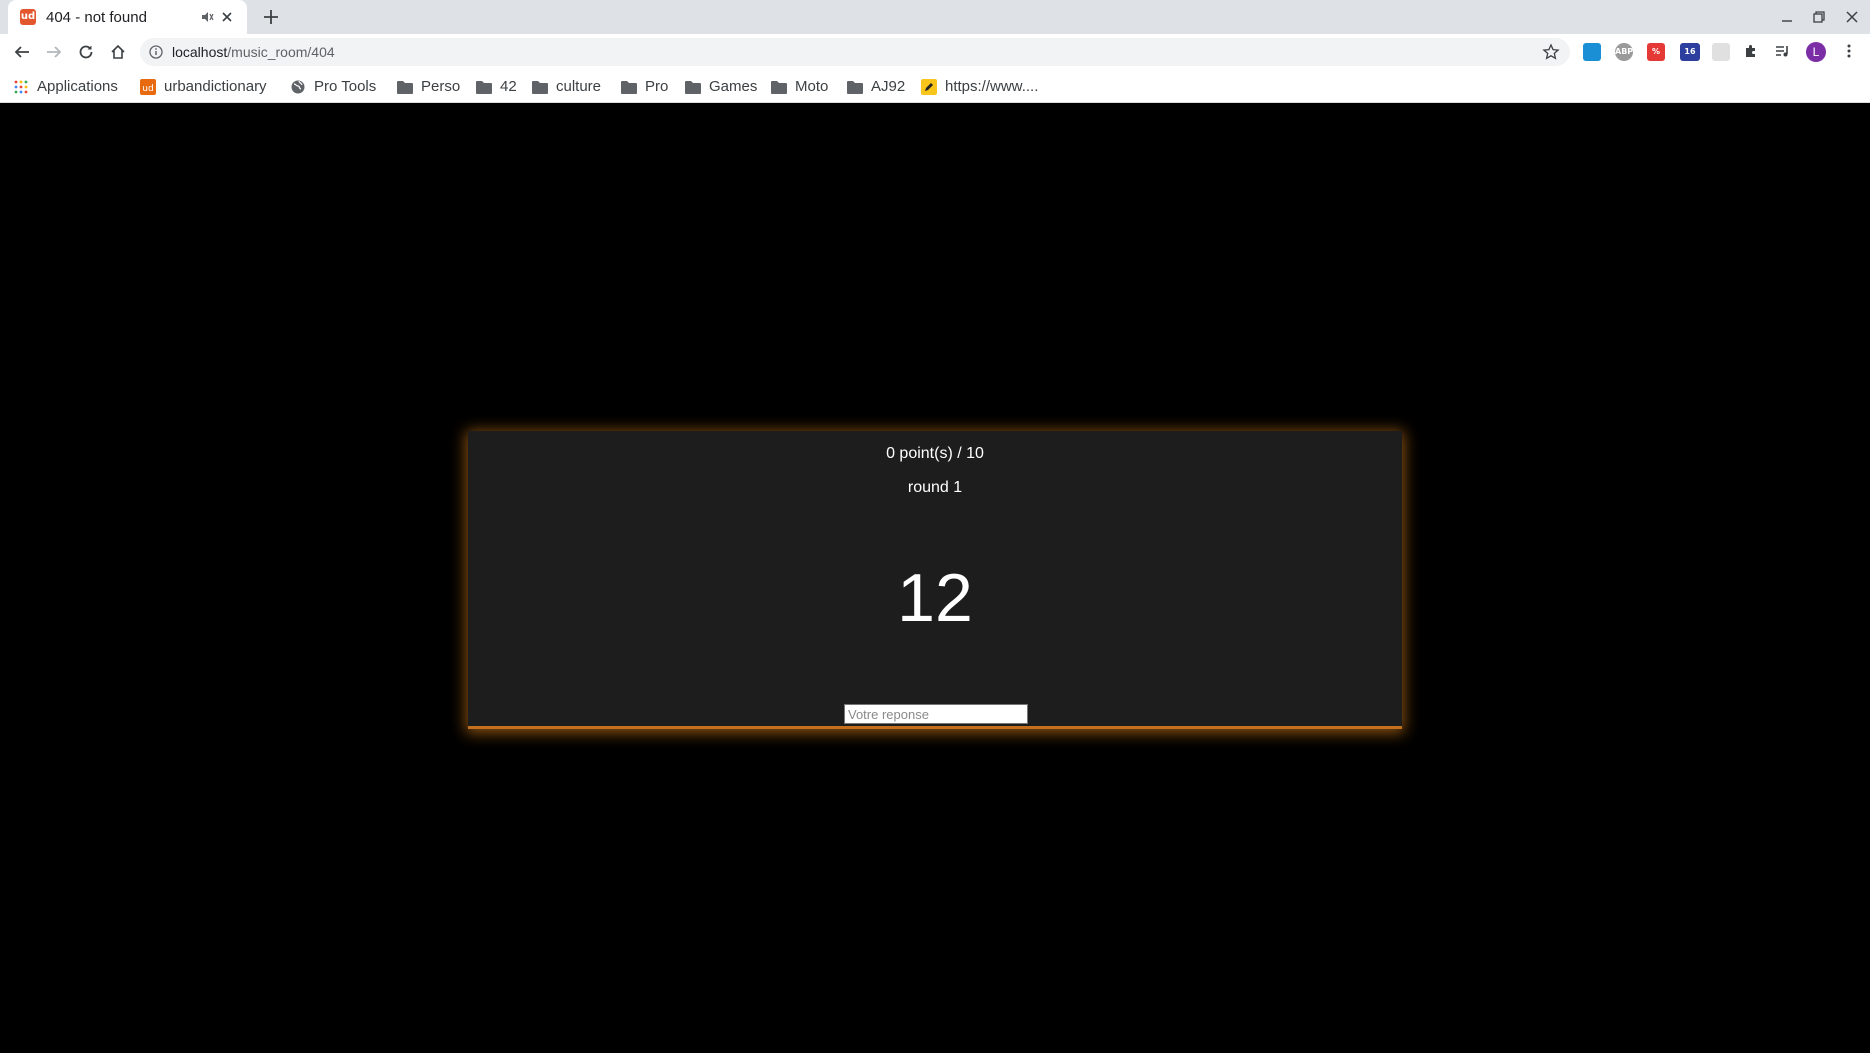 The width and height of the screenshot is (1870, 1053). Describe the element at coordinates (28, 17) in the screenshot. I see `favicon-icon: ud` at that location.